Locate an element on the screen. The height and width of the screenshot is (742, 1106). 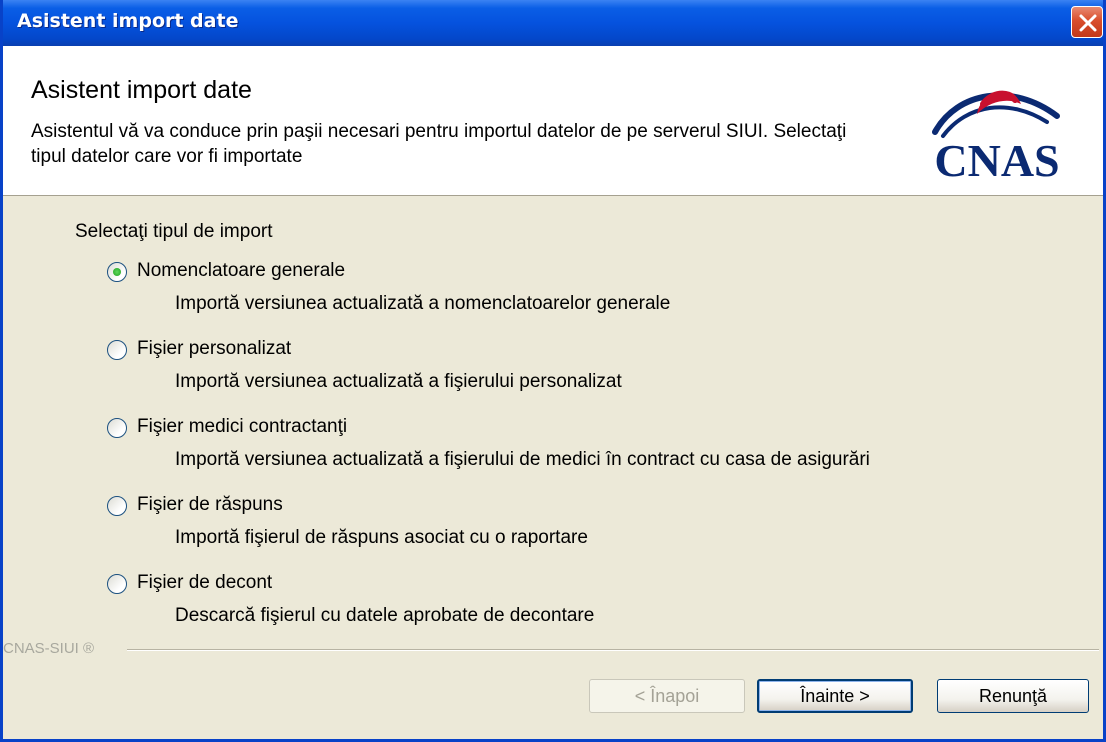
logo-text: CNAS is located at coordinates (996, 160).